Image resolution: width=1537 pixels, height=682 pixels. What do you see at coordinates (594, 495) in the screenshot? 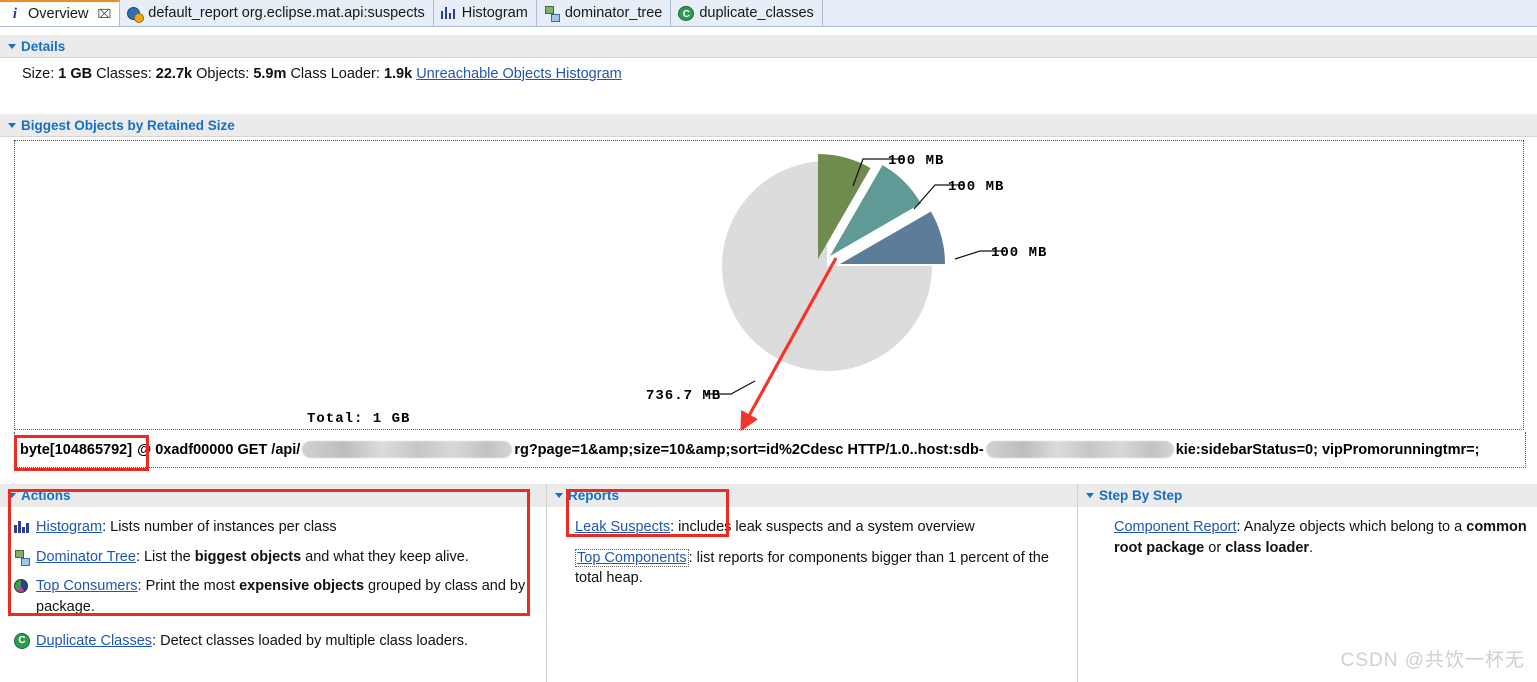
I see `reports-header-label: Reports` at bounding box center [594, 495].